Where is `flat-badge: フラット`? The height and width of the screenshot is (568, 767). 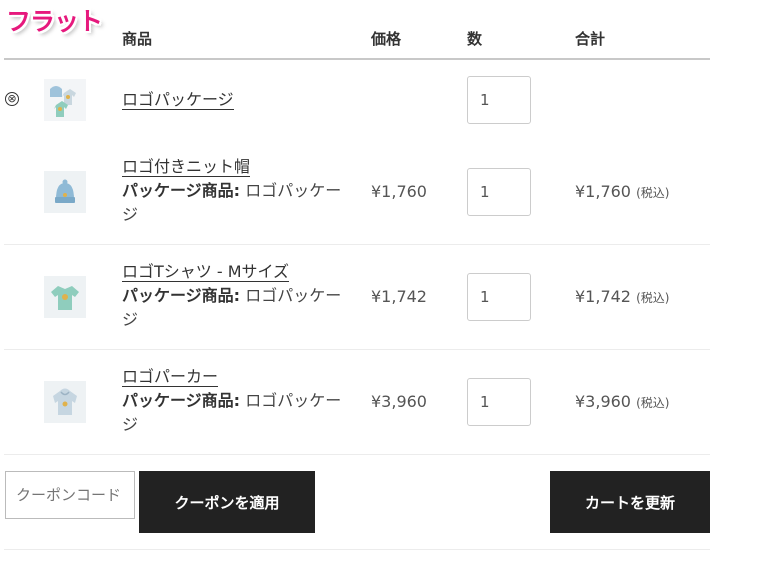 flat-badge: フラット is located at coordinates (54, 21).